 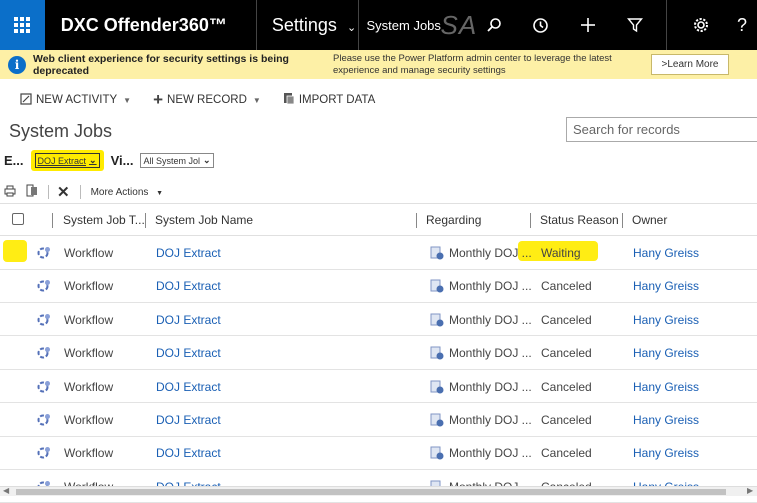 I want to click on info-icon: i, so click(x=17, y=64).